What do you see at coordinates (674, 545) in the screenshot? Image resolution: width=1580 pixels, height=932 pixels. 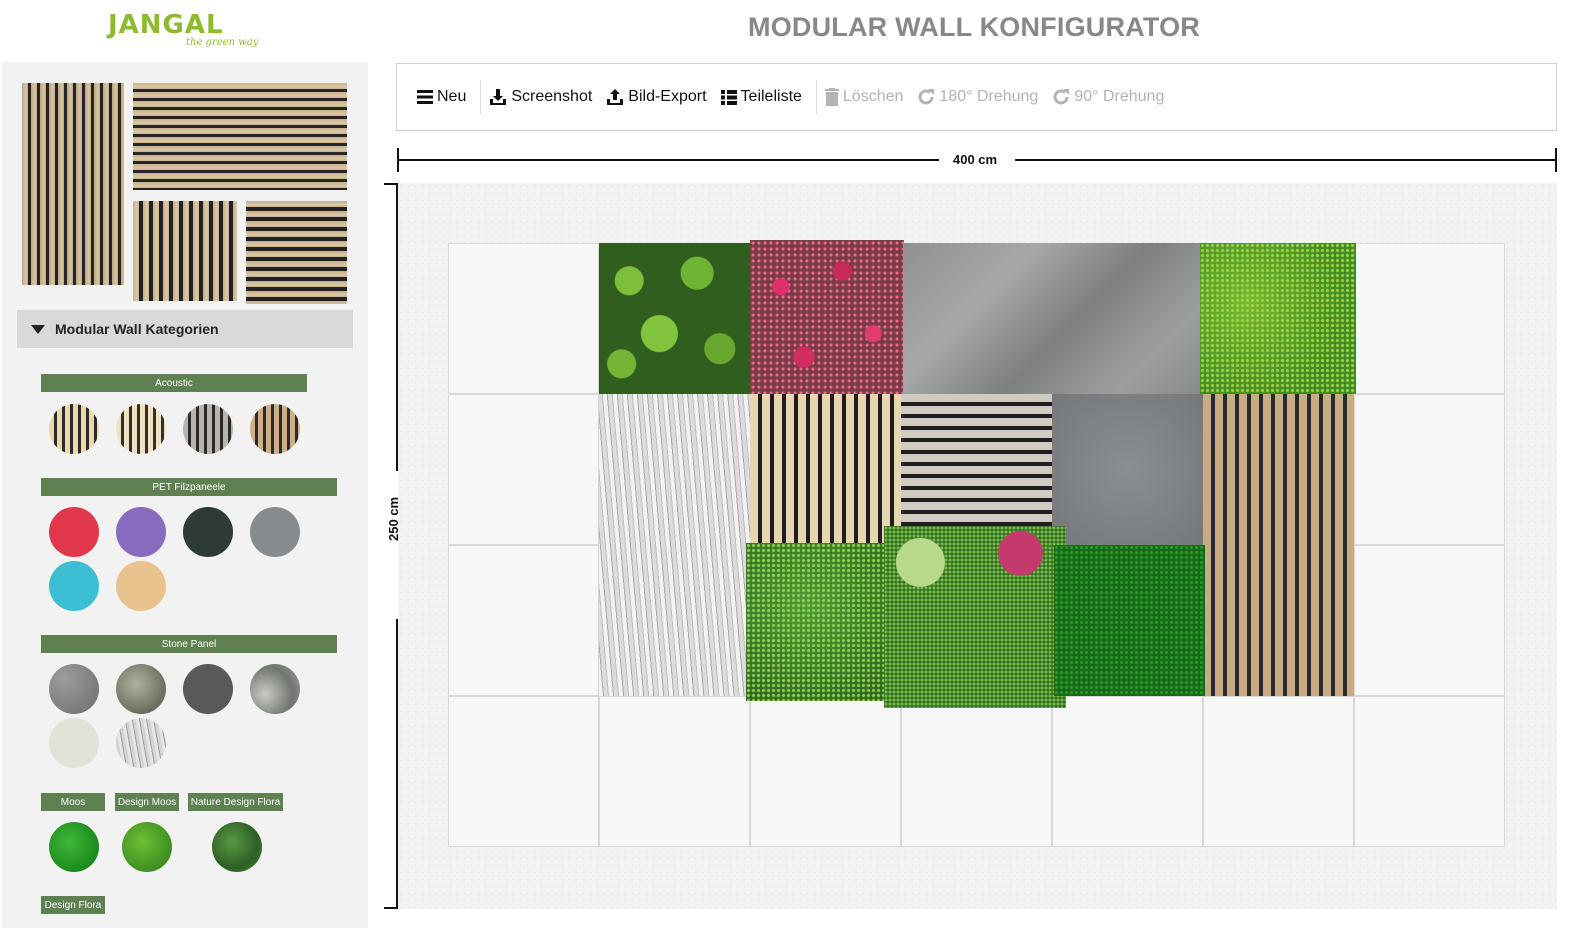 I see `tile-white-marble-tall` at bounding box center [674, 545].